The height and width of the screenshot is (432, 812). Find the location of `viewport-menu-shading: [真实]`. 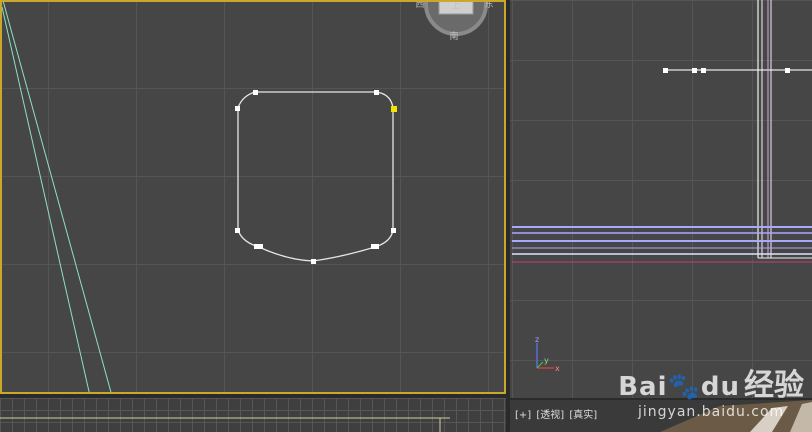

viewport-menu-shading: [真实] is located at coordinates (583, 415).